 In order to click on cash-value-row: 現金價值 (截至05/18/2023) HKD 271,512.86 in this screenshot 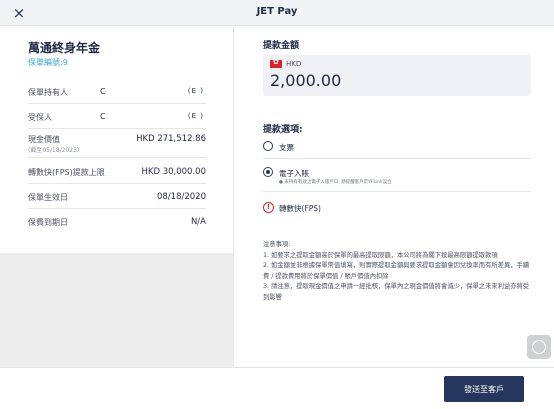, I will do `click(117, 144)`.